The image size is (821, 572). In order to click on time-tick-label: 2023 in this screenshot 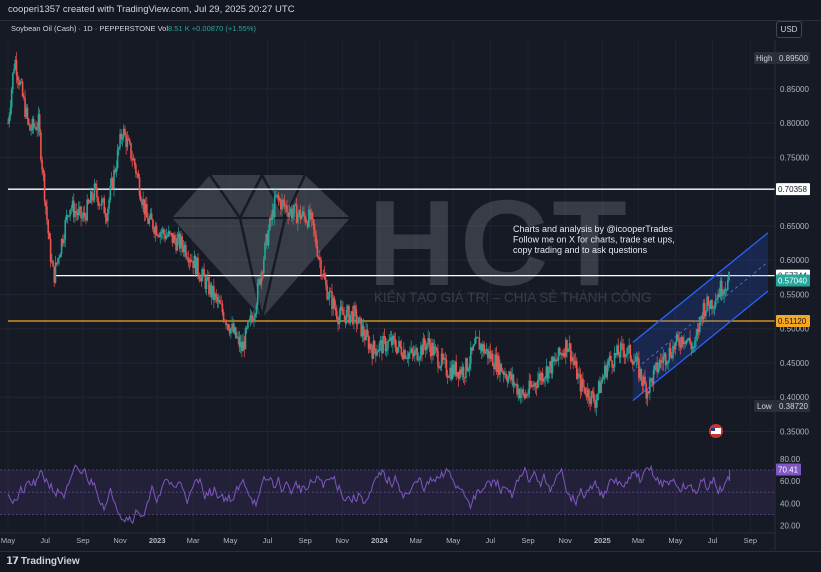, I will do `click(157, 540)`.